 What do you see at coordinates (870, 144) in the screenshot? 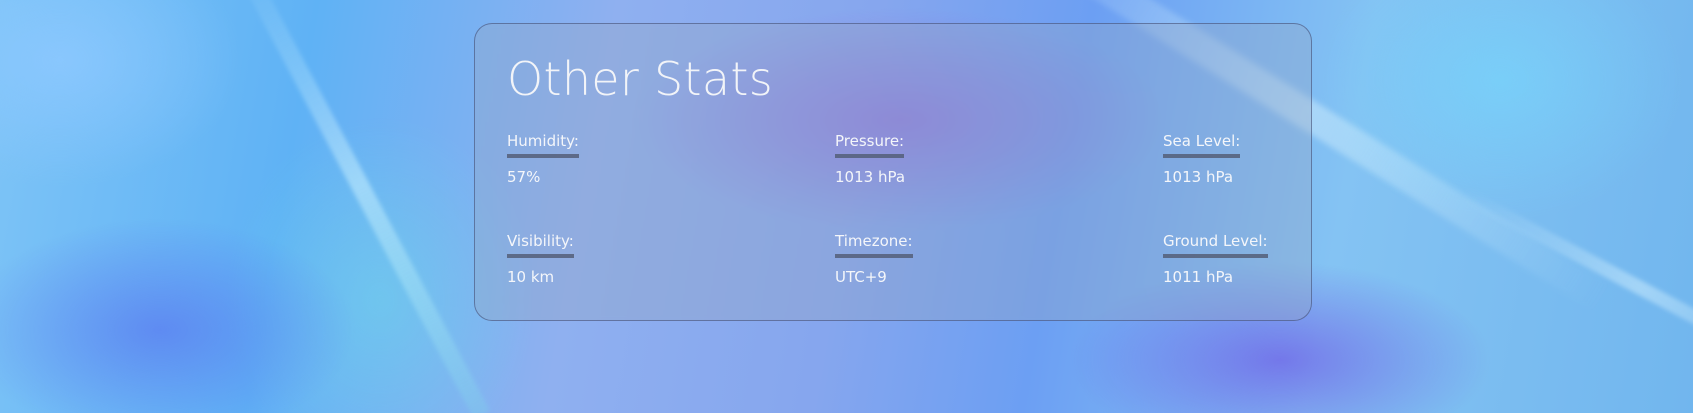
I see `stat-label: Pressure:` at bounding box center [870, 144].